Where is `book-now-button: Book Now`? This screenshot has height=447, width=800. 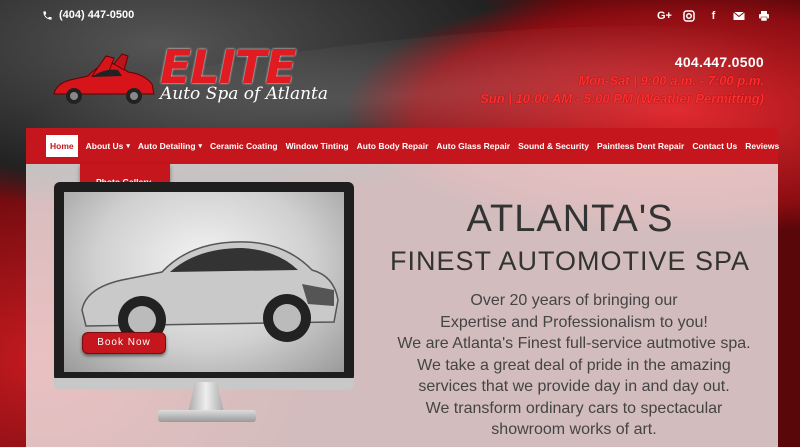 book-now-button: Book Now is located at coordinates (124, 343).